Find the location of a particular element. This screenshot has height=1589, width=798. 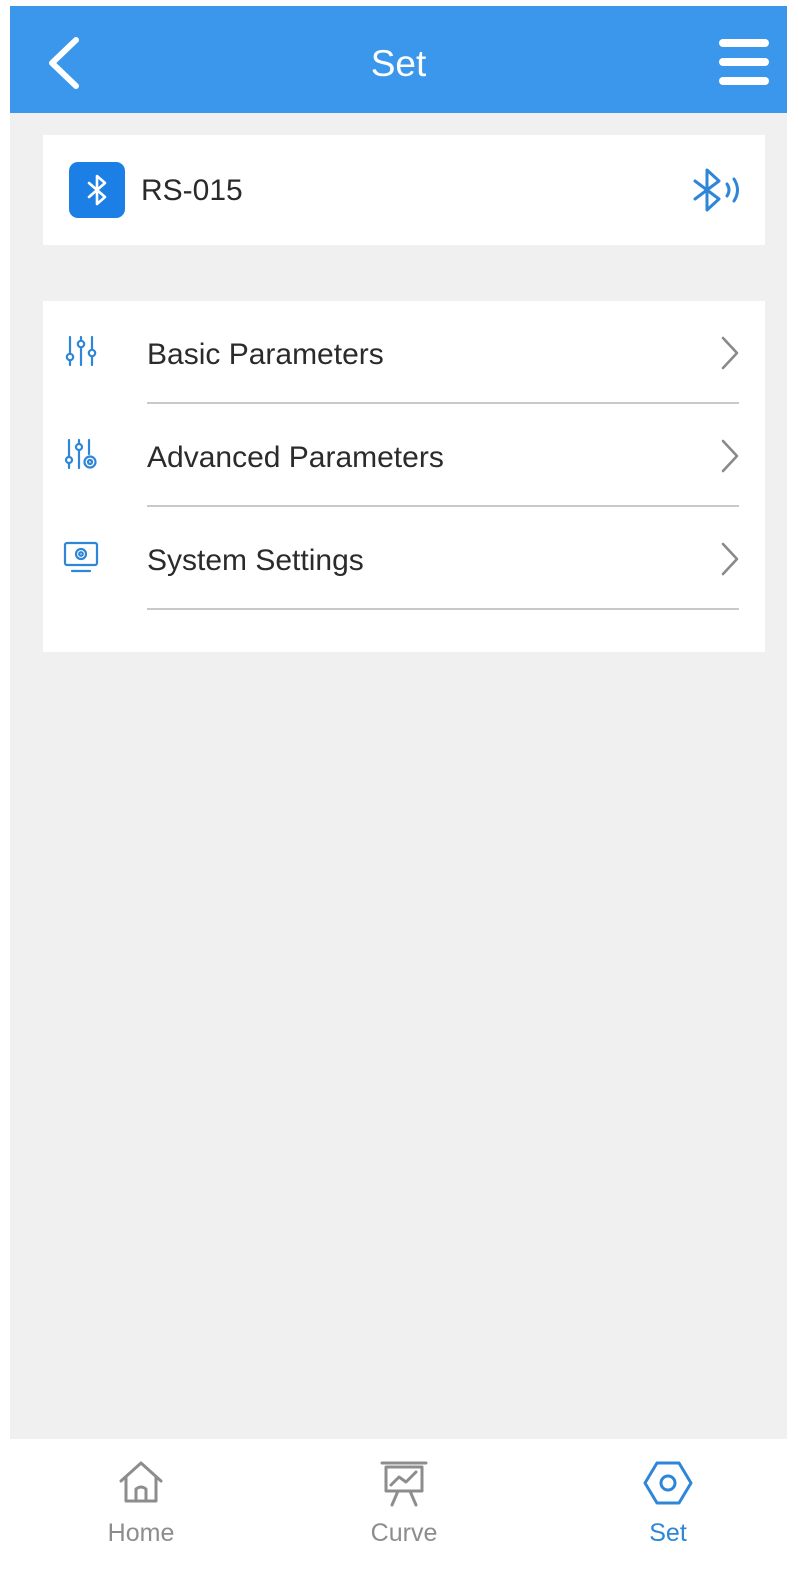

sliders-icon is located at coordinates (81, 351).